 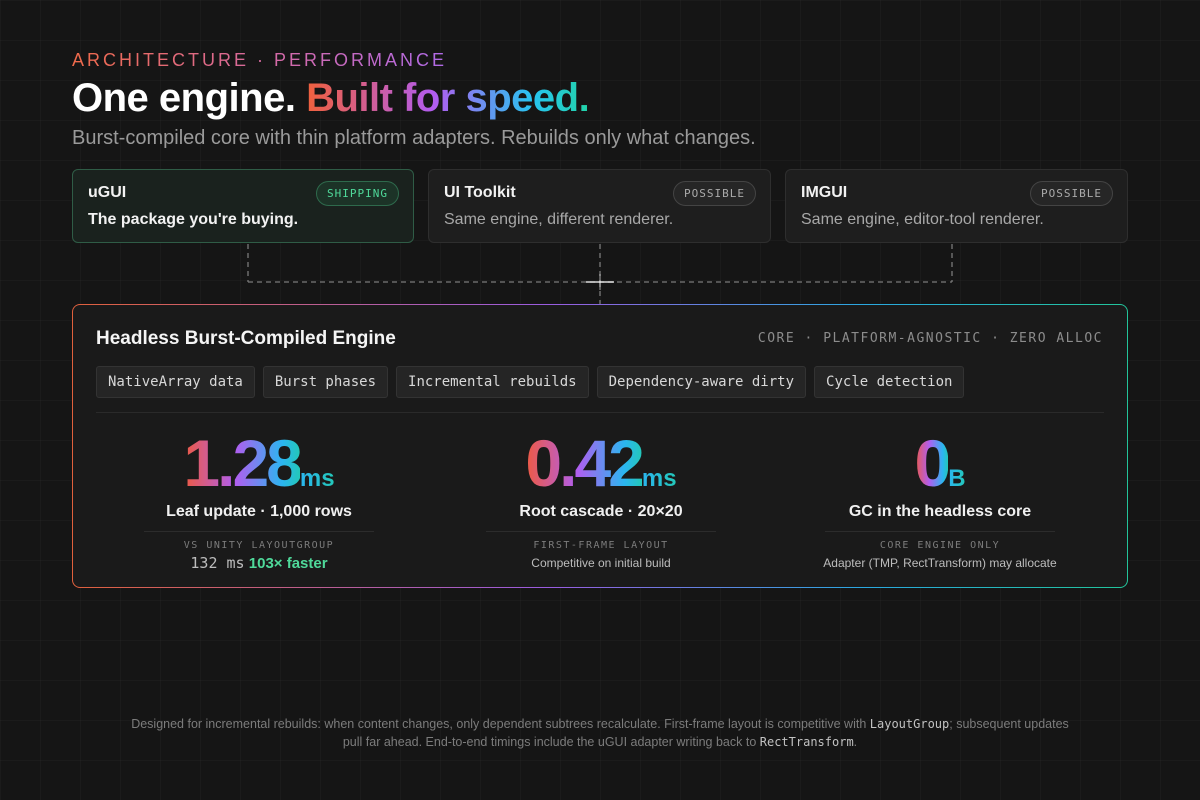 I want to click on metric-label: Leaf update · 1,000 rows, so click(x=259, y=511).